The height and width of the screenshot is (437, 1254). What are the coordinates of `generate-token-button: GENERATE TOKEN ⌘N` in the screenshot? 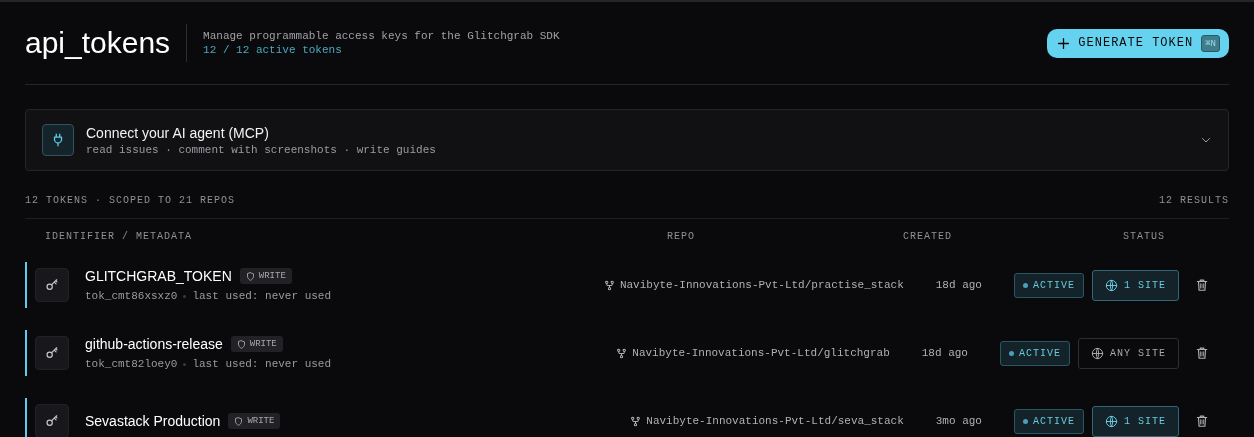 It's located at (1138, 43).